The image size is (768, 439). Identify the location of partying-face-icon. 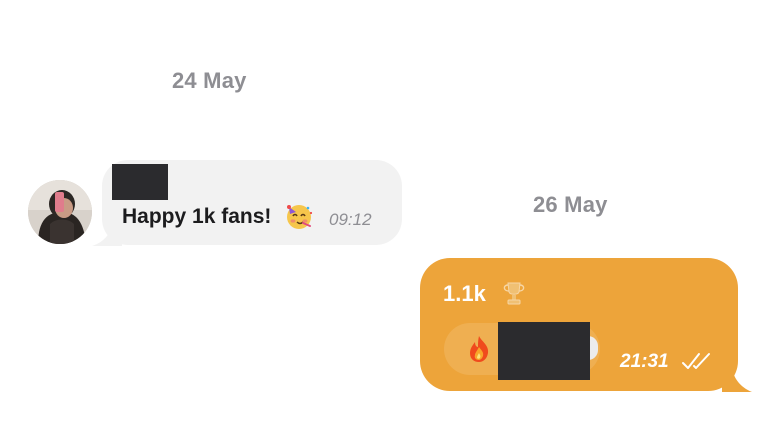
(300, 217).